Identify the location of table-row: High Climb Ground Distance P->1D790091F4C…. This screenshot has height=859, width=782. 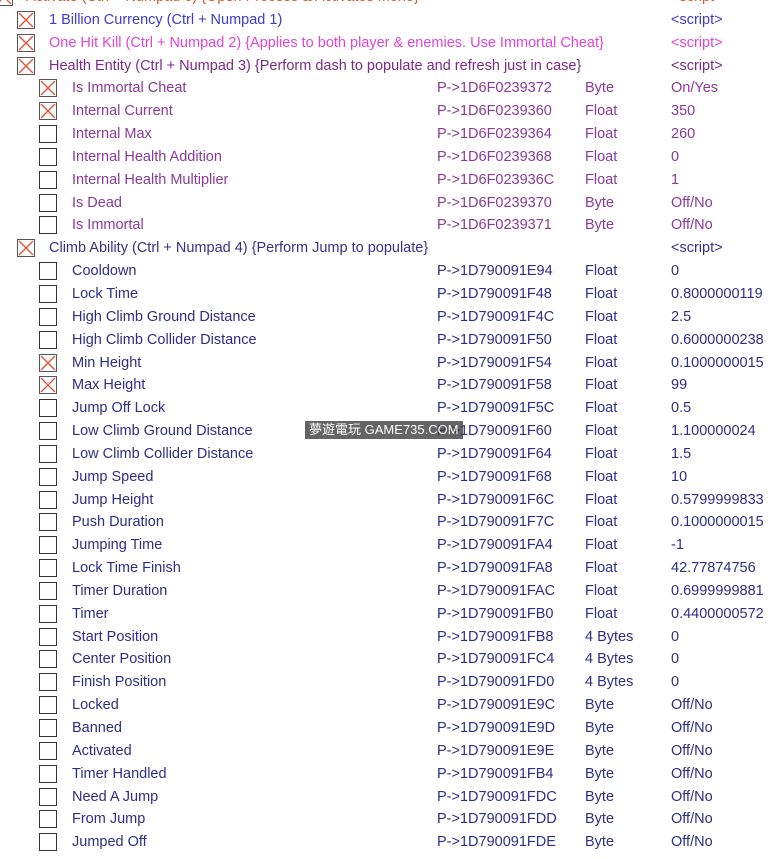
(391, 317).